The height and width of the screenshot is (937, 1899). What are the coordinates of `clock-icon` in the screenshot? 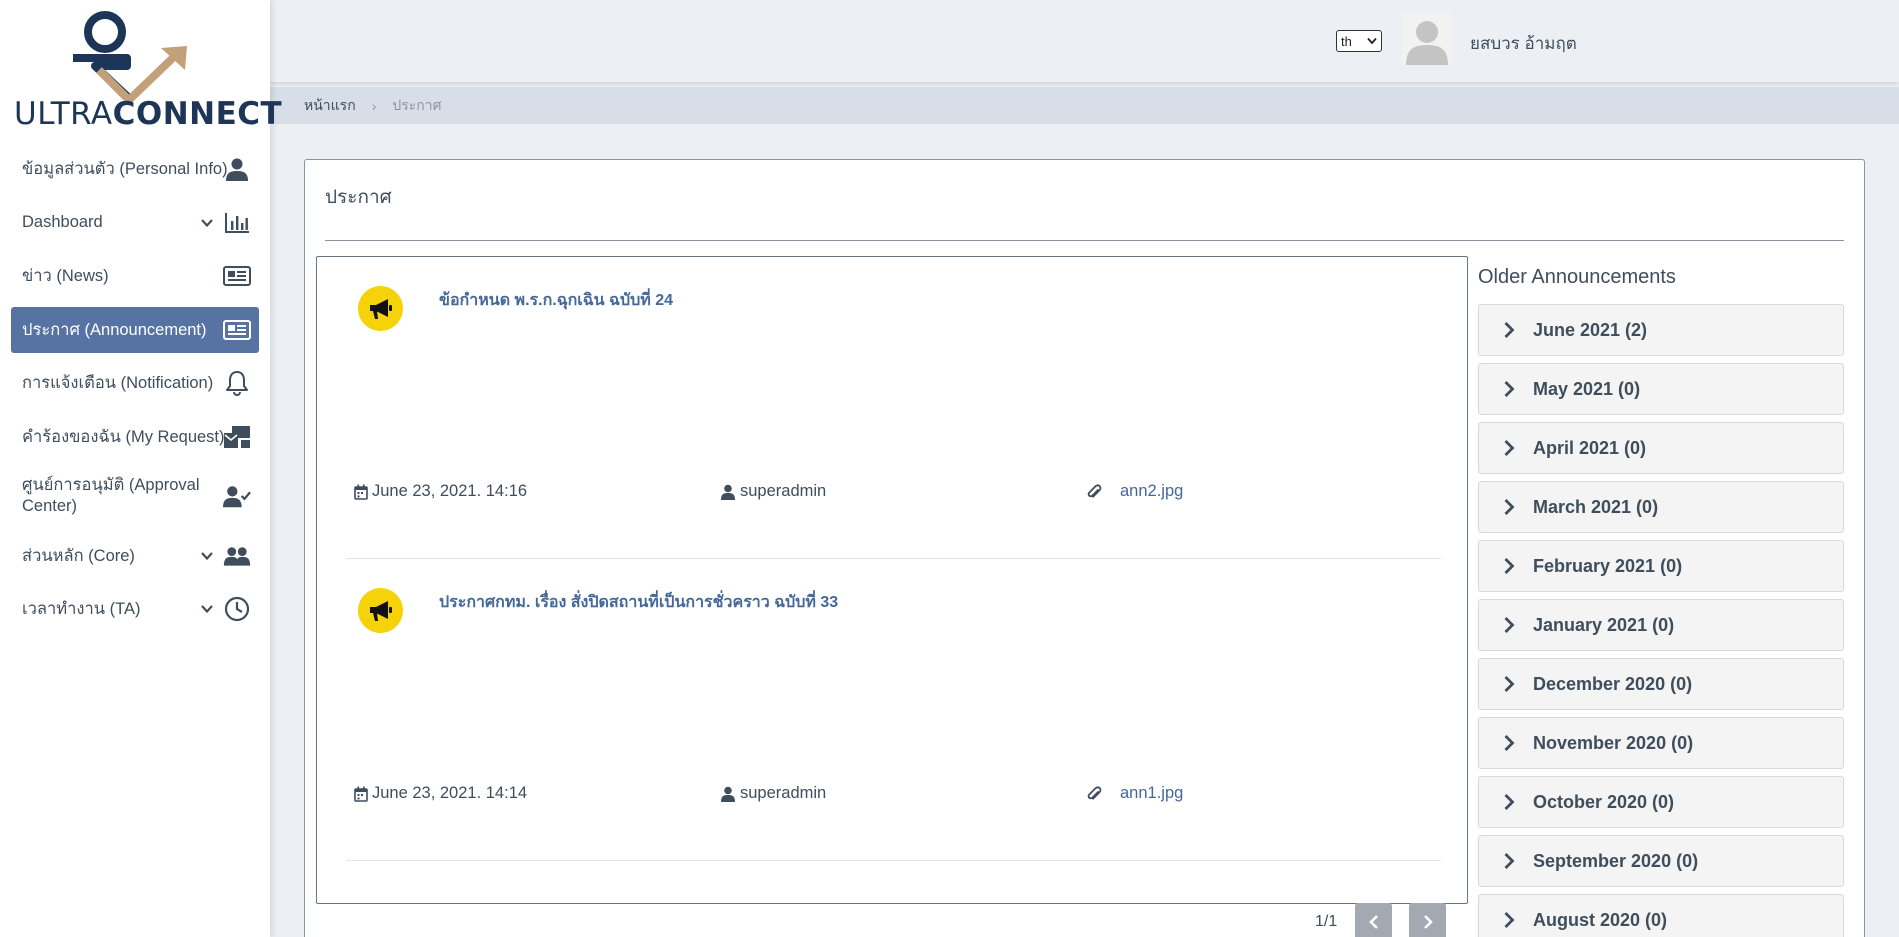 It's located at (237, 609).